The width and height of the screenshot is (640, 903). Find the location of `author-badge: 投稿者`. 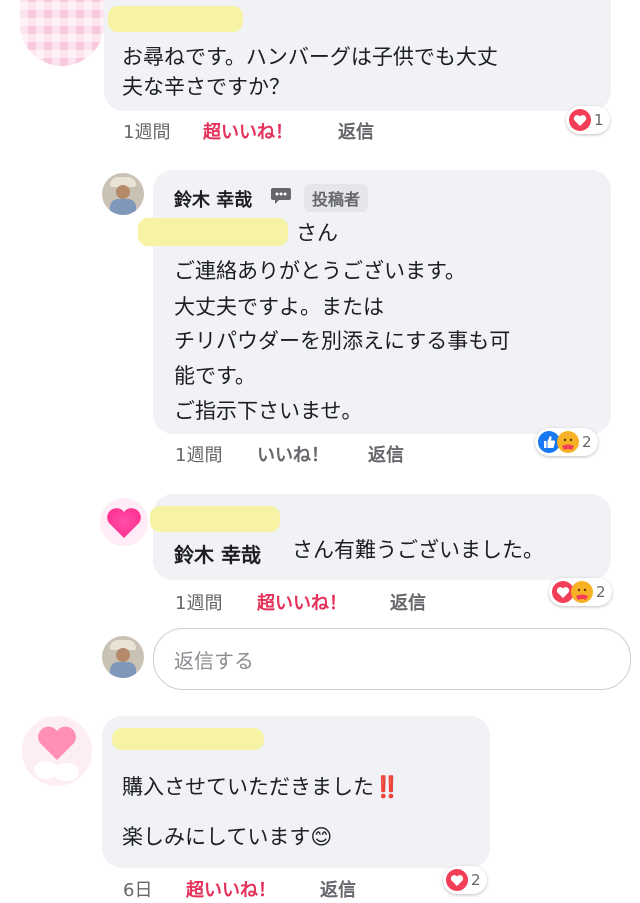

author-badge: 投稿者 is located at coordinates (336, 198).